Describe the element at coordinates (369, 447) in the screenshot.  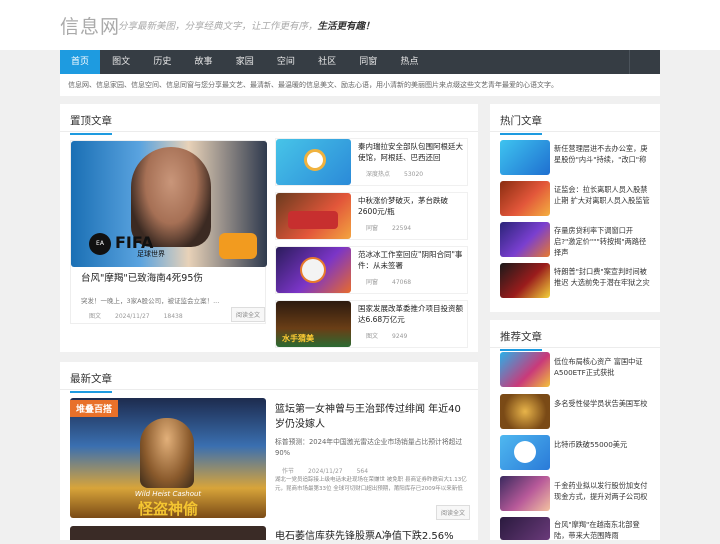
I see `latest-item-summary: 标普预测：2024年中国激光雷达企业市场销量占比预计将超过90%` at that location.